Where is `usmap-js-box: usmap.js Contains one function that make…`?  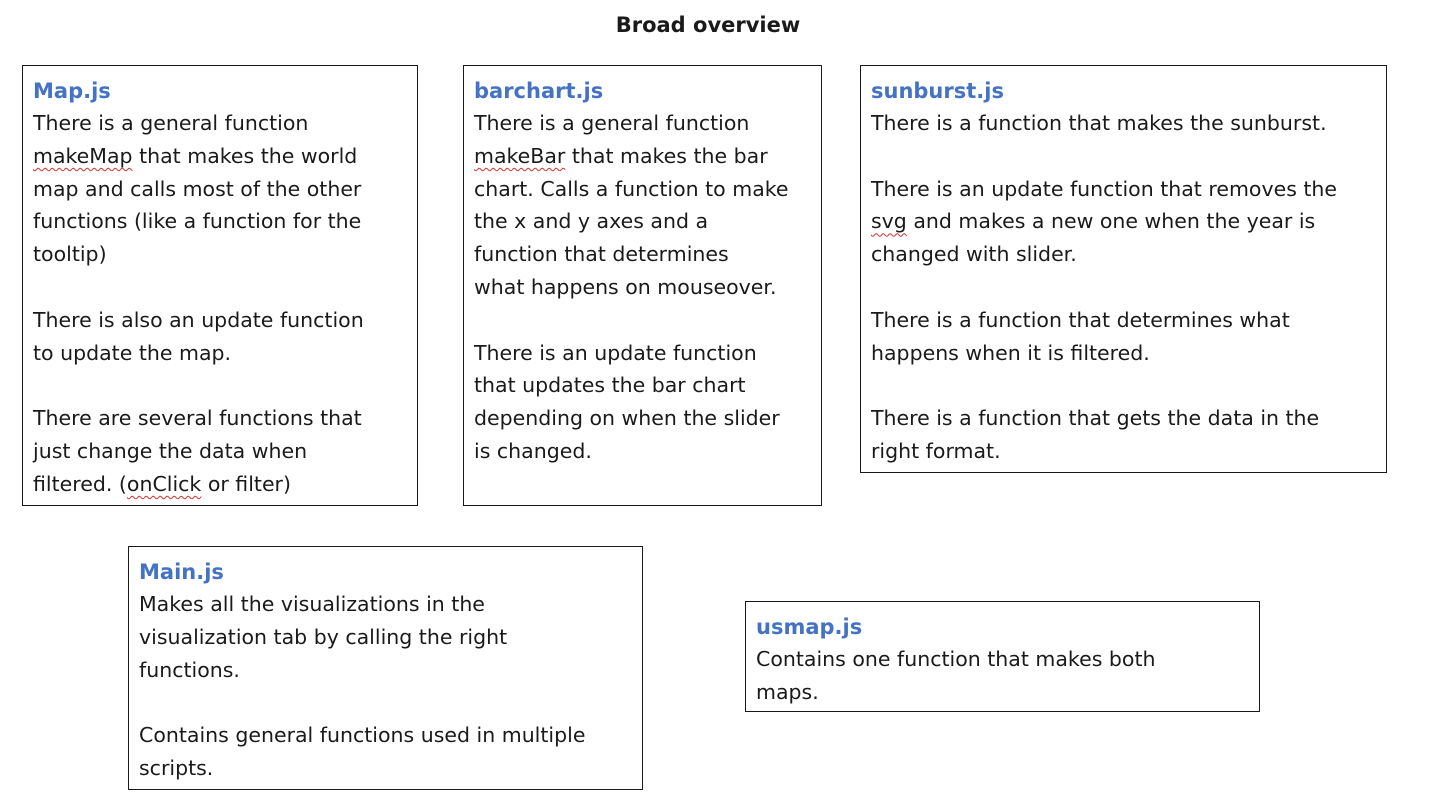
usmap-js-box: usmap.js Contains one function that make… is located at coordinates (1002, 656).